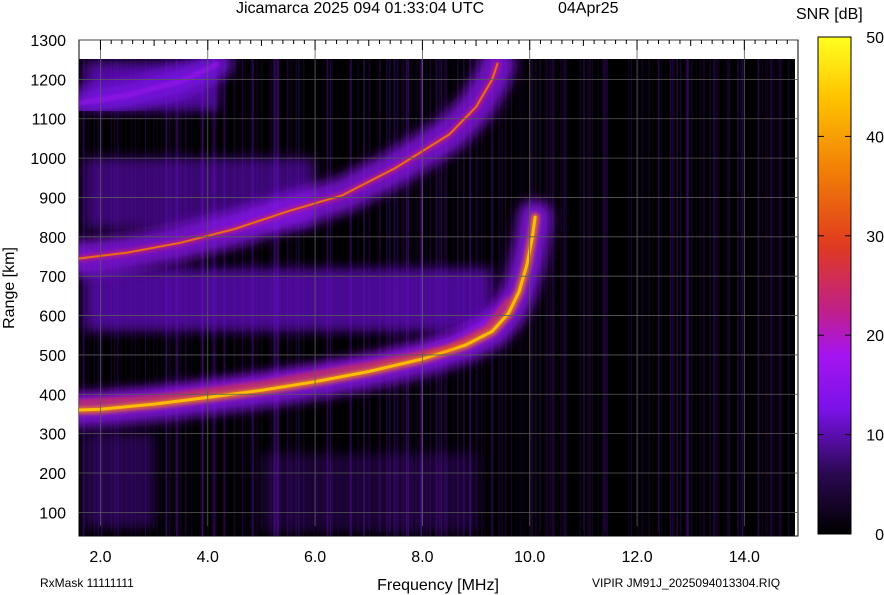 This screenshot has width=884, height=595. What do you see at coordinates (744, 557) in the screenshot?
I see `x-tick-label: 14.0` at bounding box center [744, 557].